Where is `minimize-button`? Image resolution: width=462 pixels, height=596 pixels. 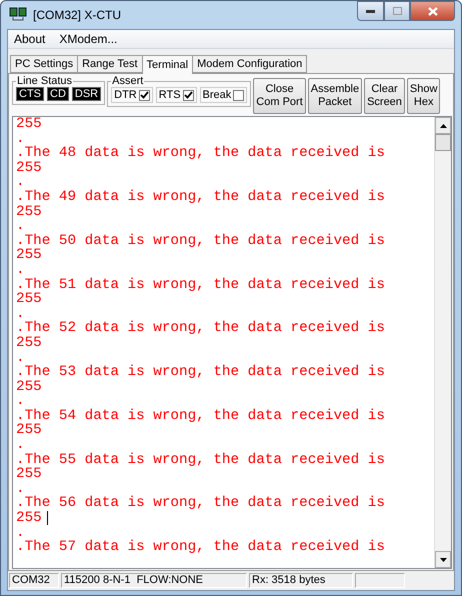
minimize-button is located at coordinates (370, 11).